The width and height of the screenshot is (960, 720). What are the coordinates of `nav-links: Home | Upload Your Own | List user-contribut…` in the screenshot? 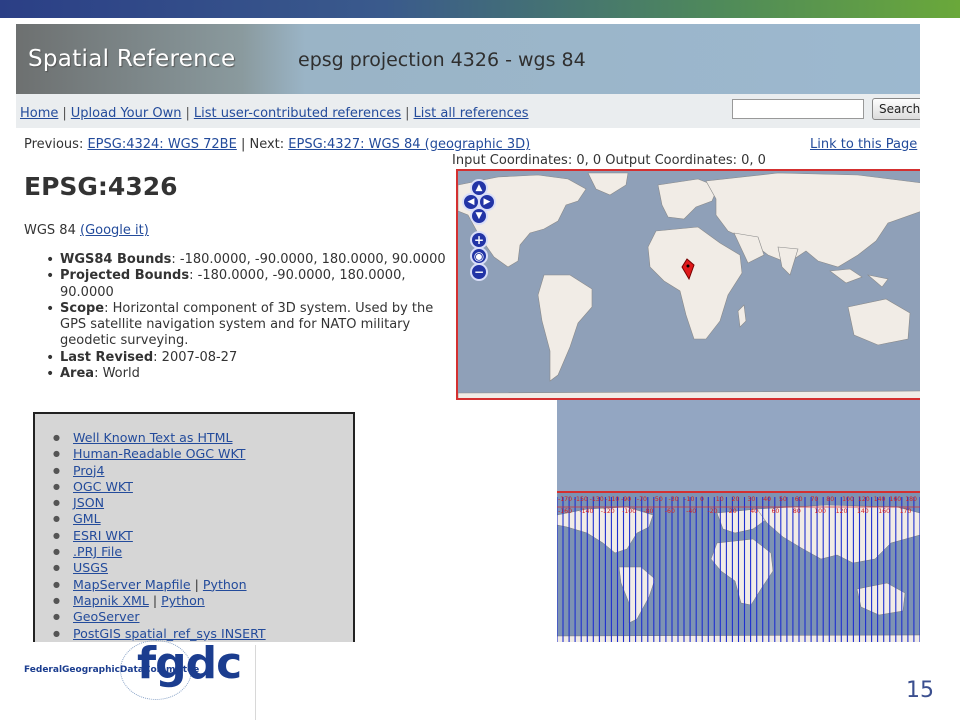 It's located at (274, 111).